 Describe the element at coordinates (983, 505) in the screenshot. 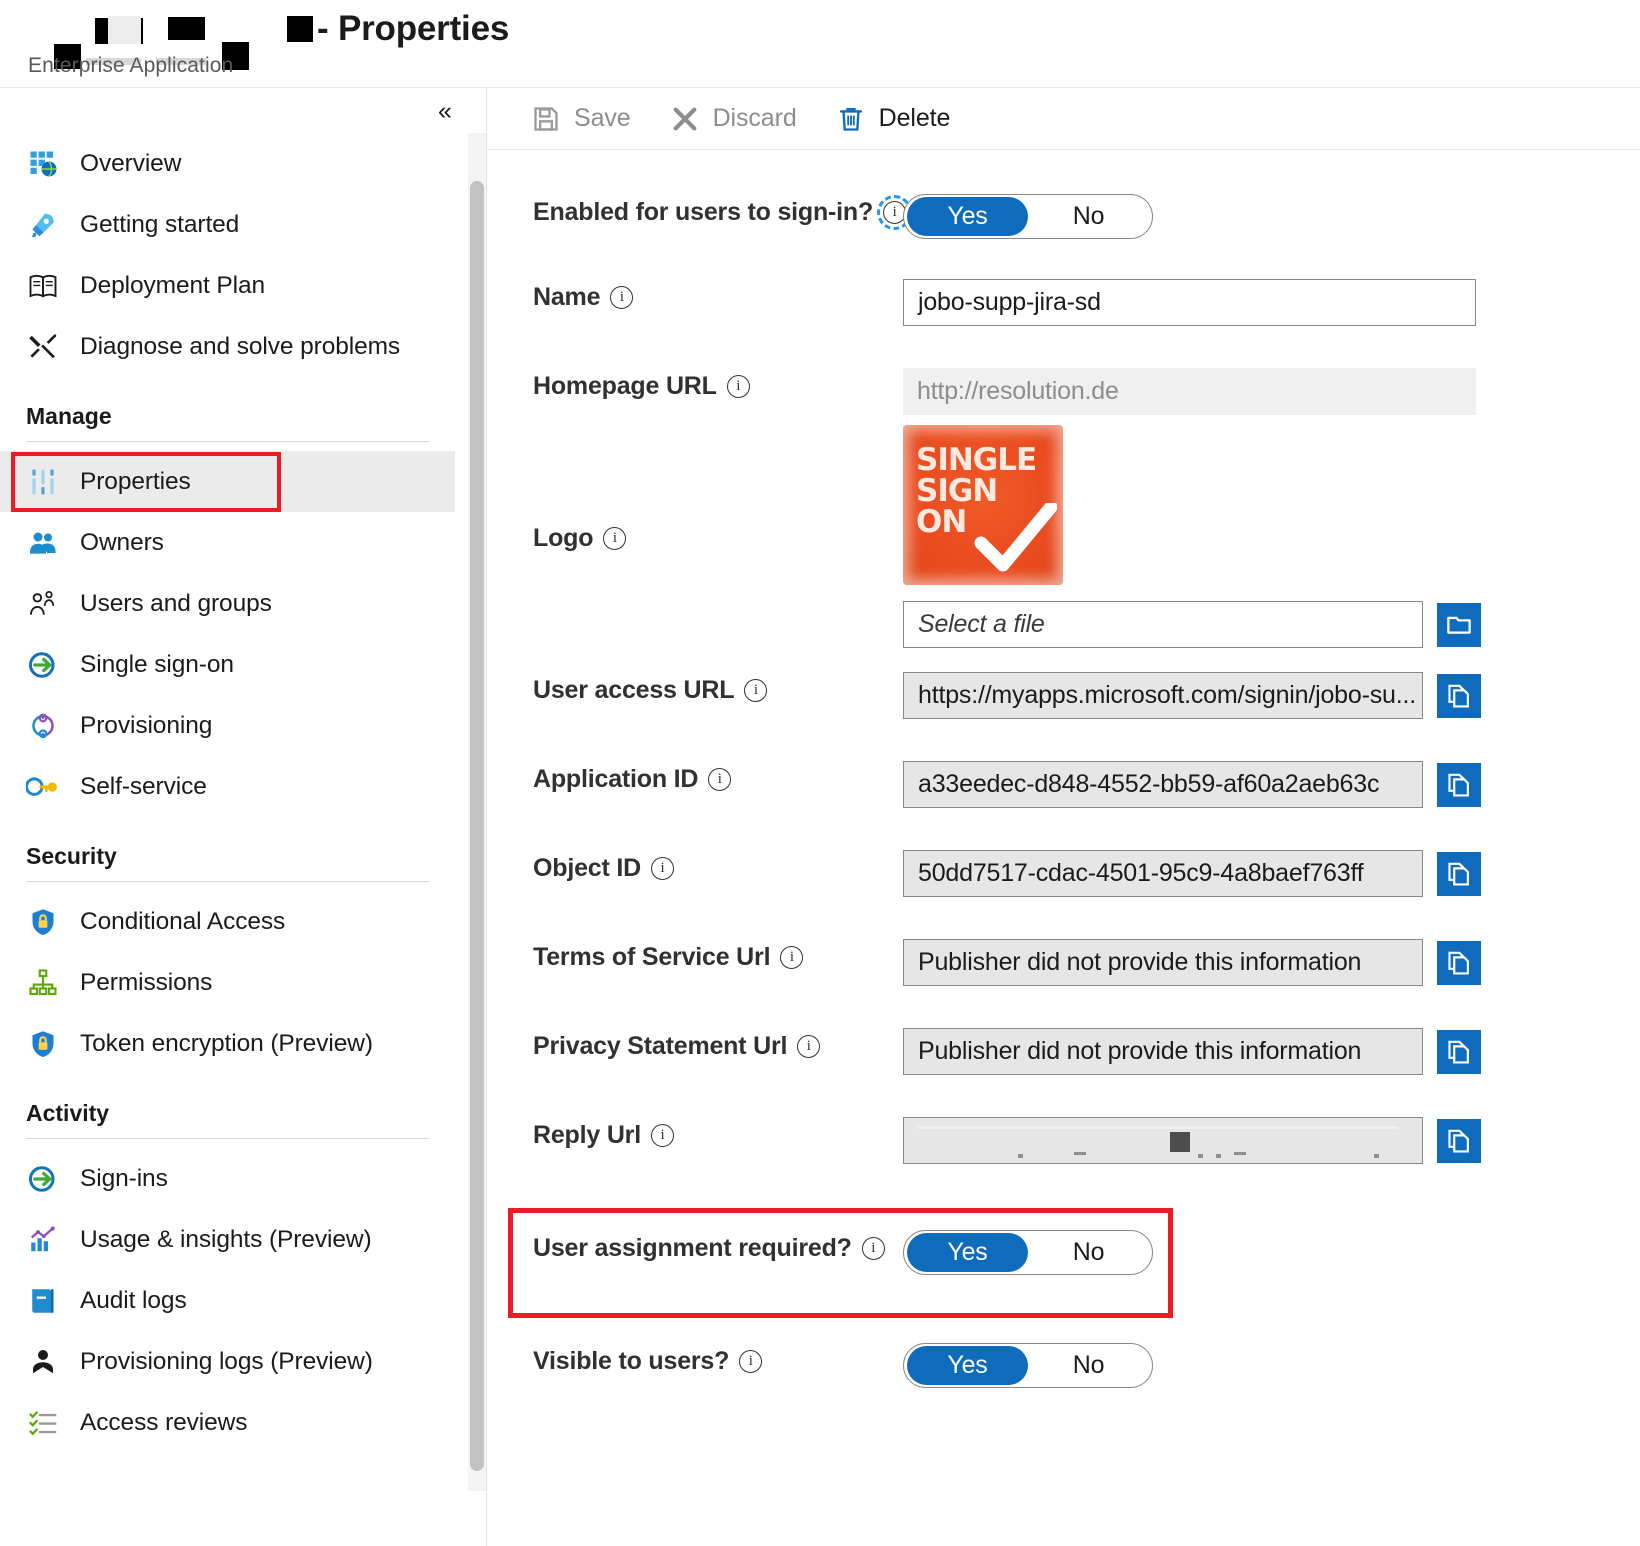

I see `app-logo-image: SINGLE SIGN ON` at that location.